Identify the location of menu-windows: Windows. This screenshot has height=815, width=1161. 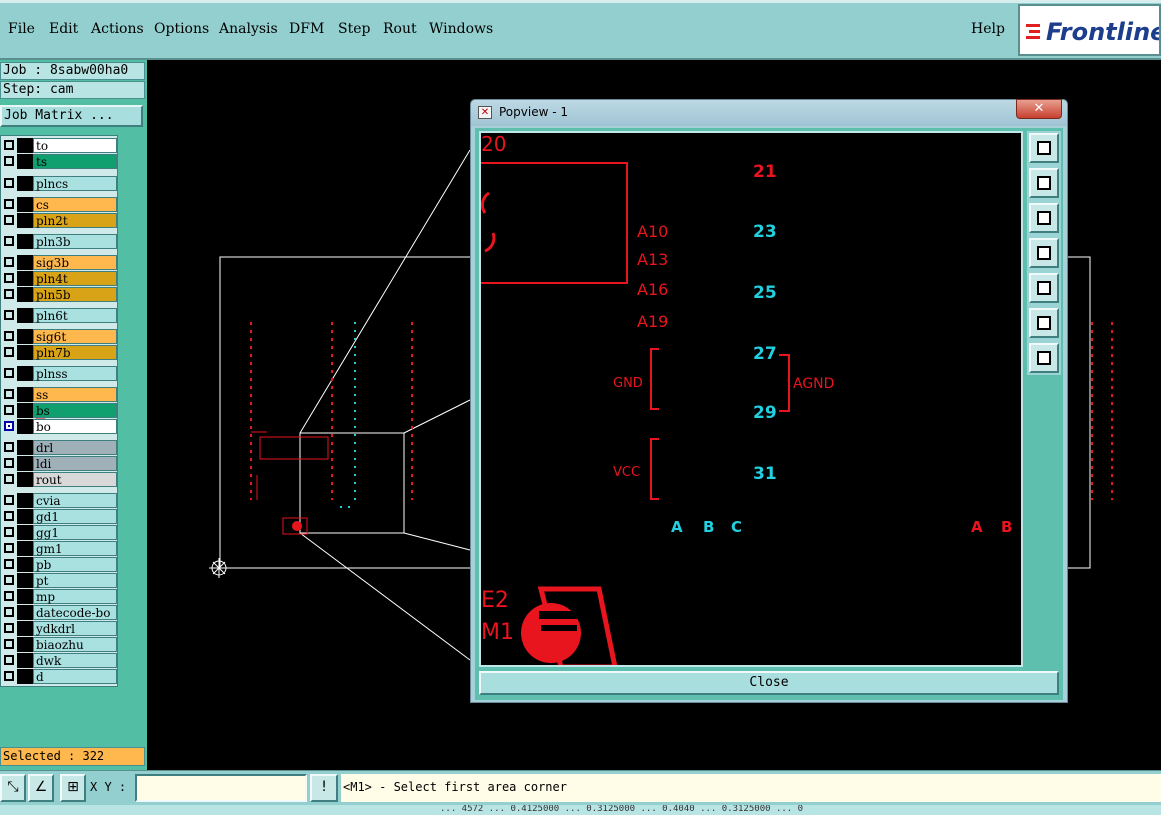
(461, 29).